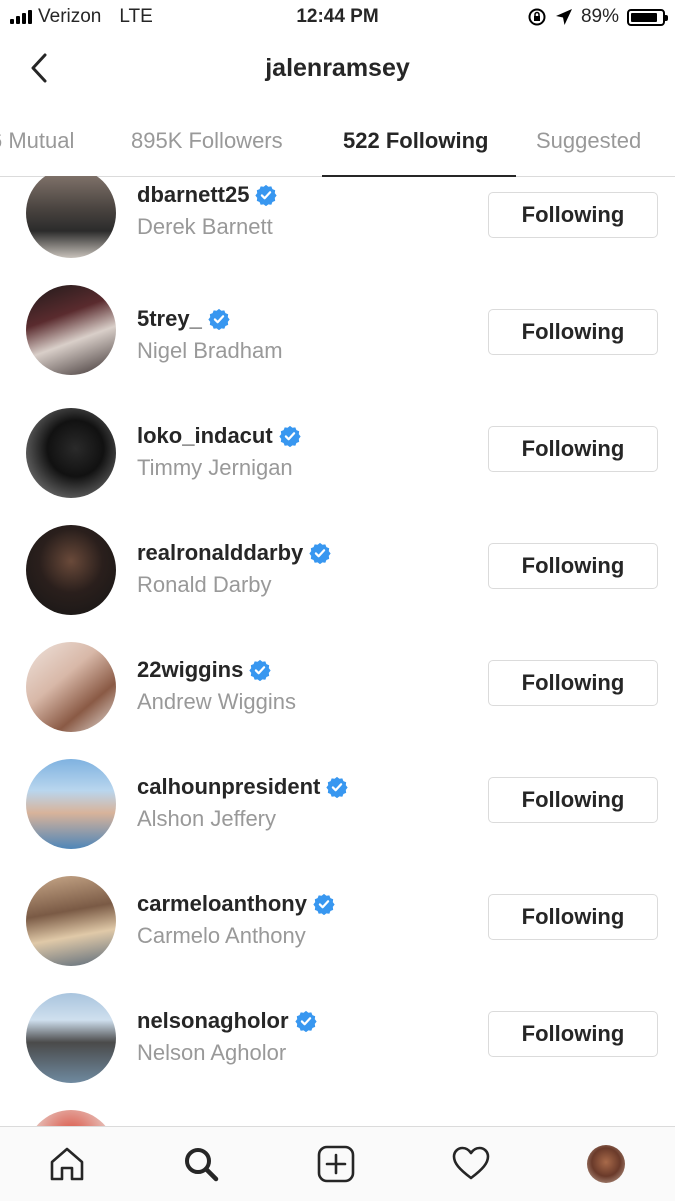 The width and height of the screenshot is (675, 1201). Describe the element at coordinates (210, 350) in the screenshot. I see `full-name: Nigel Bradham` at that location.